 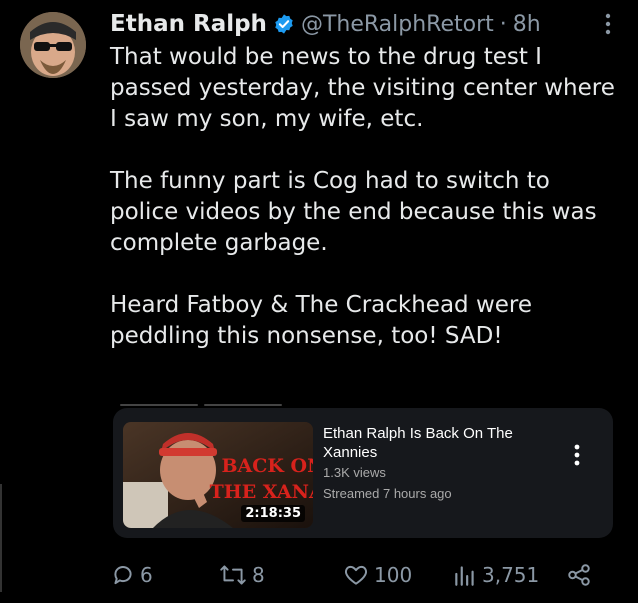 What do you see at coordinates (433, 443) in the screenshot?
I see `video-title: Ethan Ralph Is Back On The Xannies` at bounding box center [433, 443].